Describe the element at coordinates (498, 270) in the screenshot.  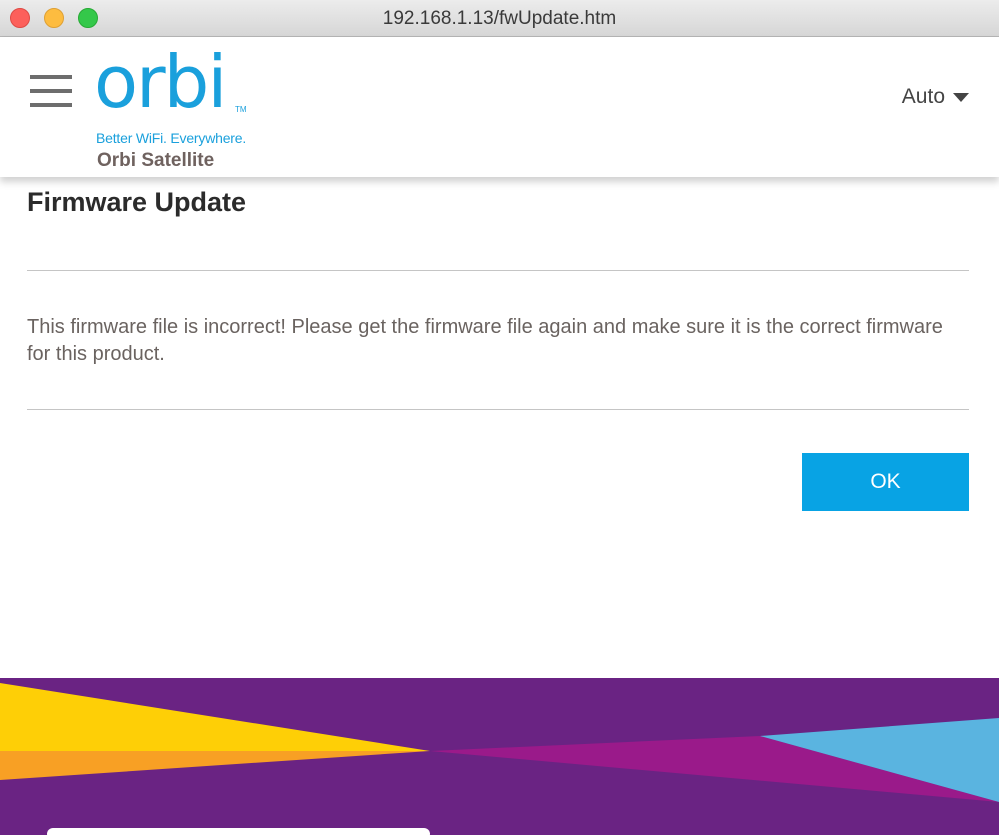
I see `divider-top` at that location.